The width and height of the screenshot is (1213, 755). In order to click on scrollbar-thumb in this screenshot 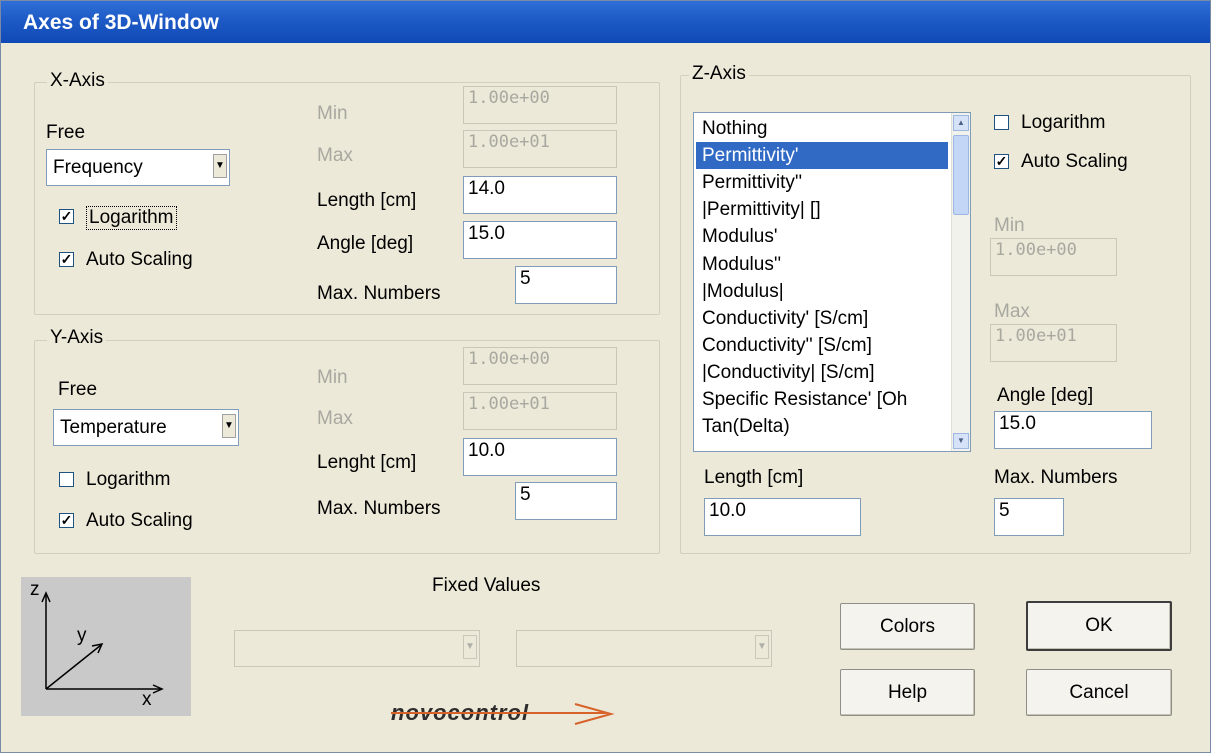, I will do `click(961, 175)`.